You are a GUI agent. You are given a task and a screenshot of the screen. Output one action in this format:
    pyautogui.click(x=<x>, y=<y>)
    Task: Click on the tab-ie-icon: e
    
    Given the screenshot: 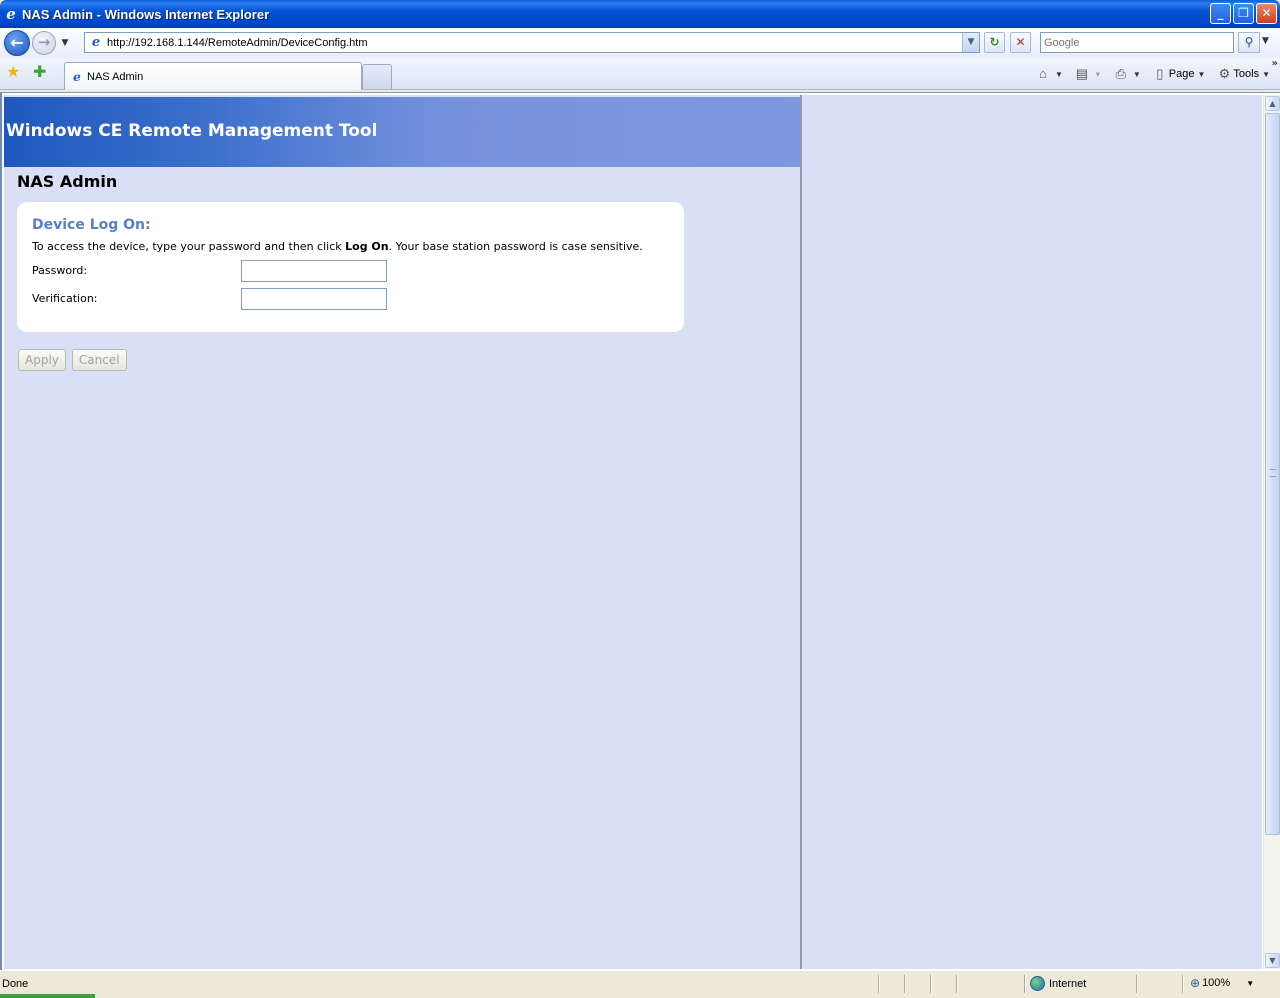 What is the action you would take?
    pyautogui.click(x=77, y=76)
    